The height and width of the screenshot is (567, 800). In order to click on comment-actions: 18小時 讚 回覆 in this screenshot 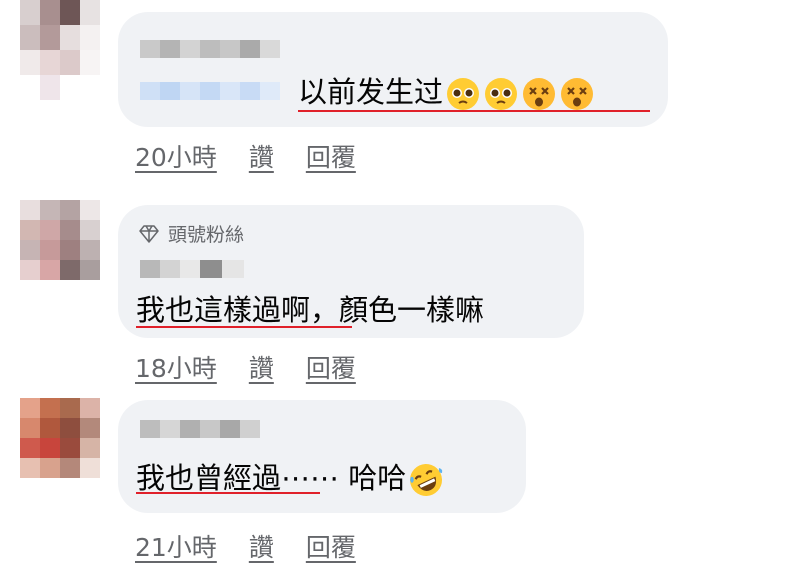, I will do `click(245, 367)`.